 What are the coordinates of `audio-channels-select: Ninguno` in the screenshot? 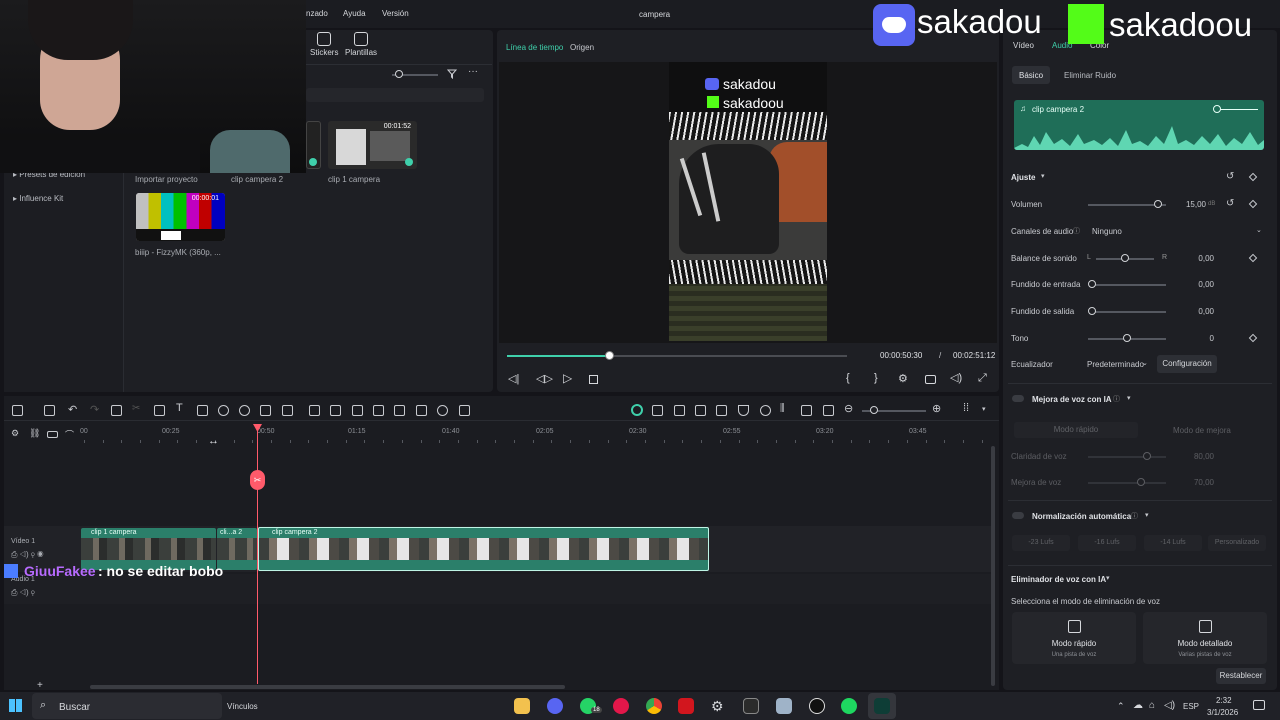 It's located at (1107, 231).